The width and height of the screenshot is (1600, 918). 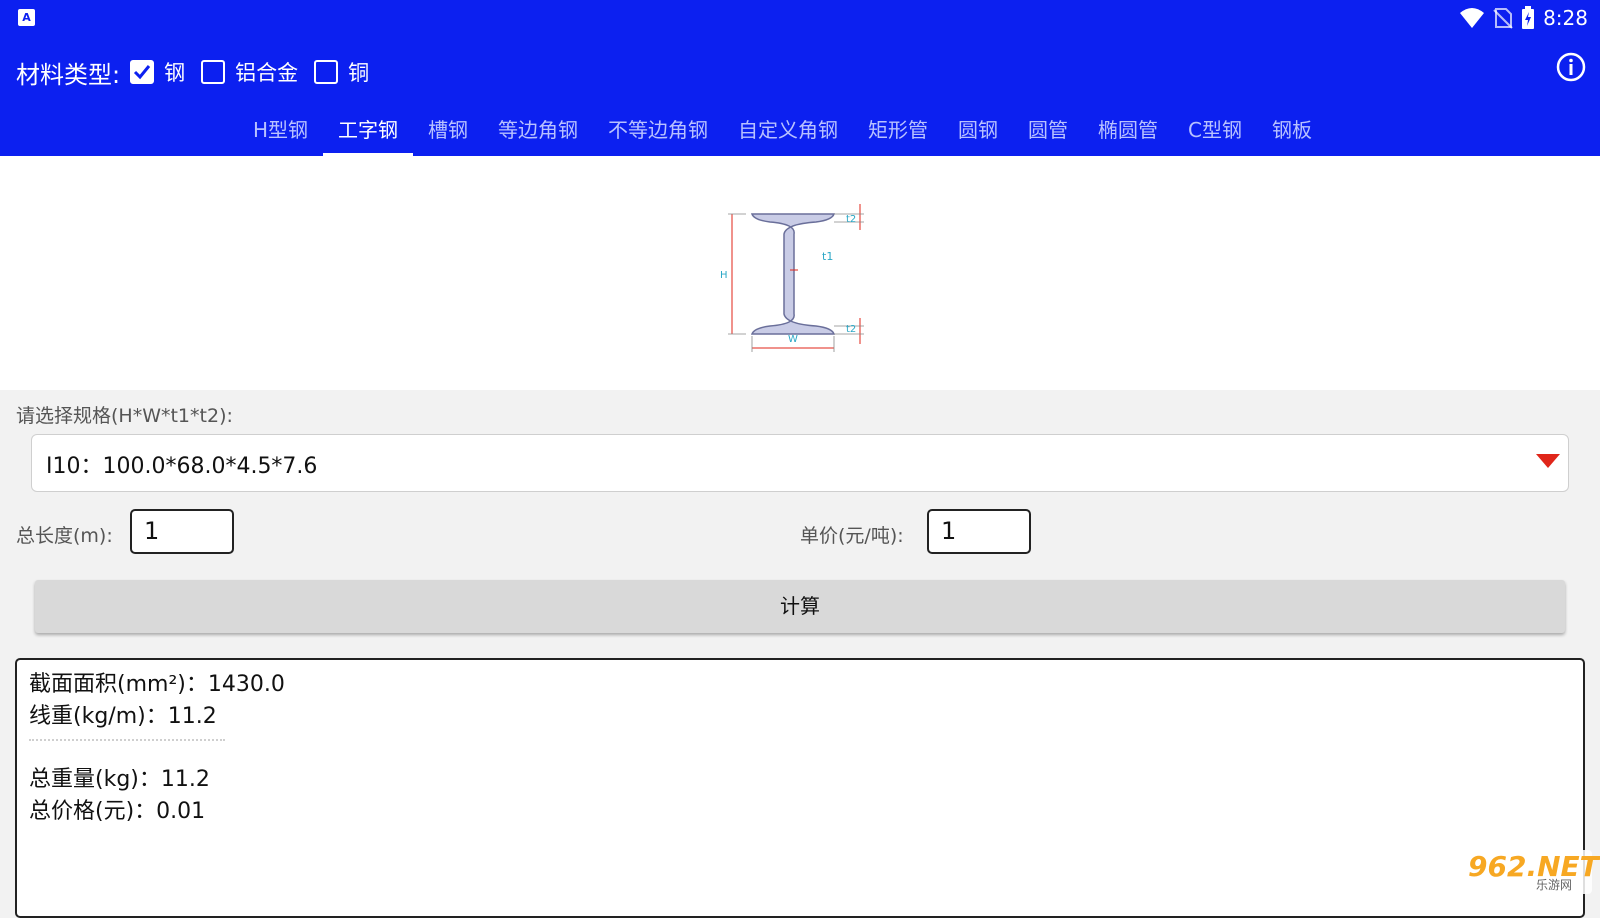 What do you see at coordinates (851, 219) in the screenshot?
I see `dim-label-t2-top: t2` at bounding box center [851, 219].